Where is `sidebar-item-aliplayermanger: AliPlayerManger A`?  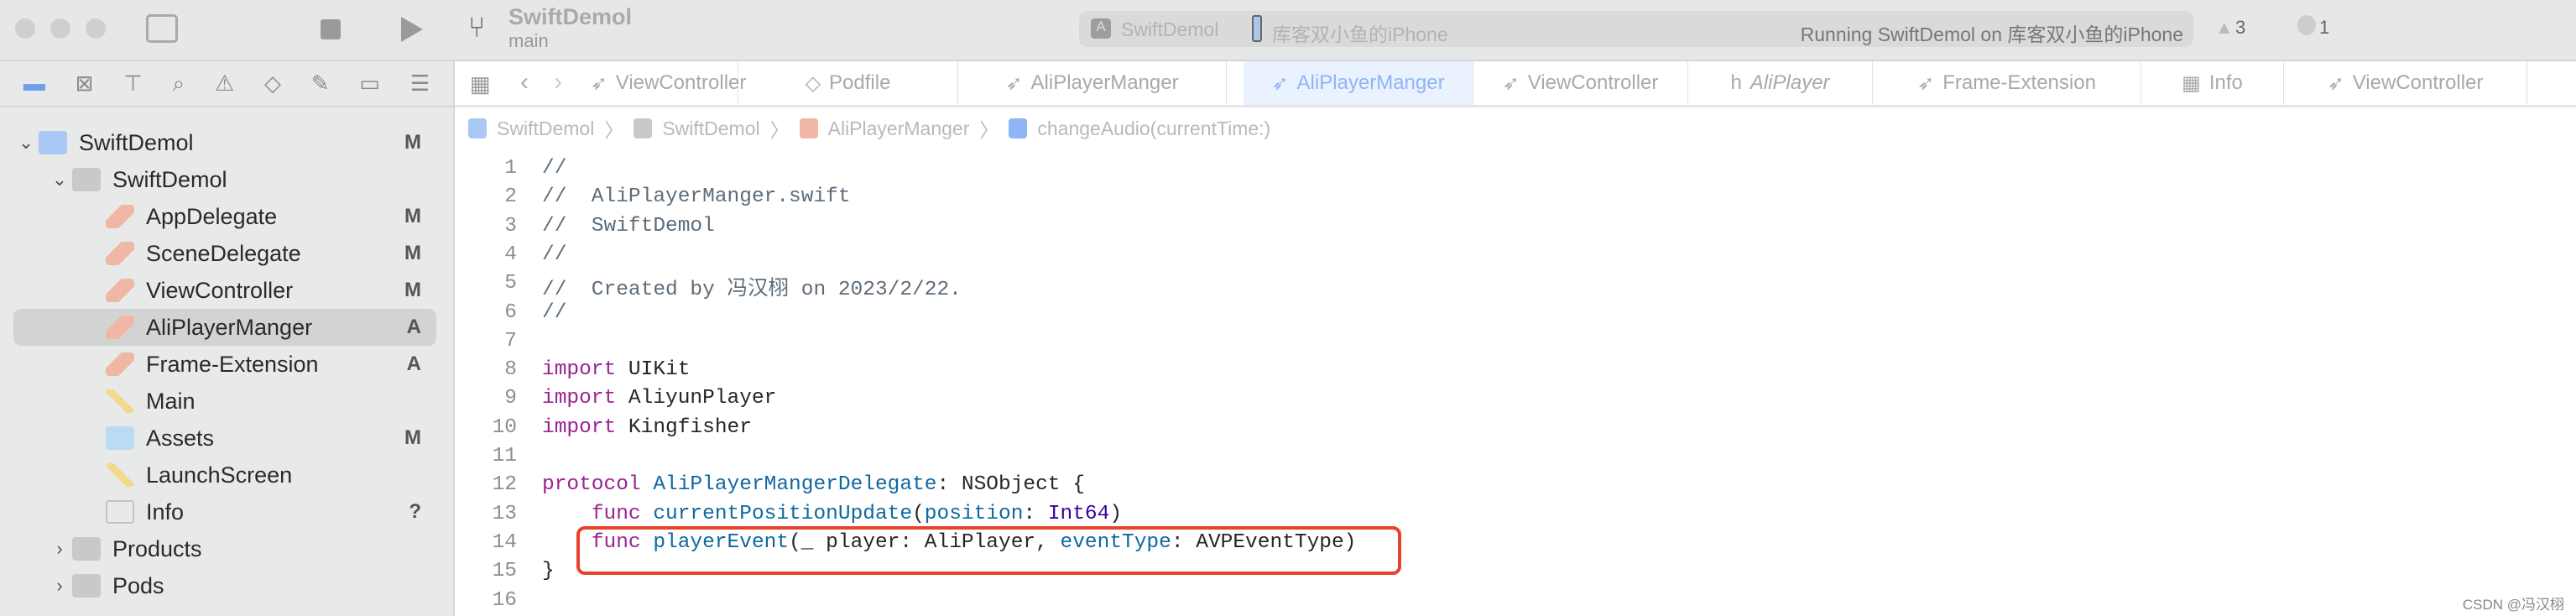 sidebar-item-aliplayermanger: AliPlayerManger A is located at coordinates (224, 327).